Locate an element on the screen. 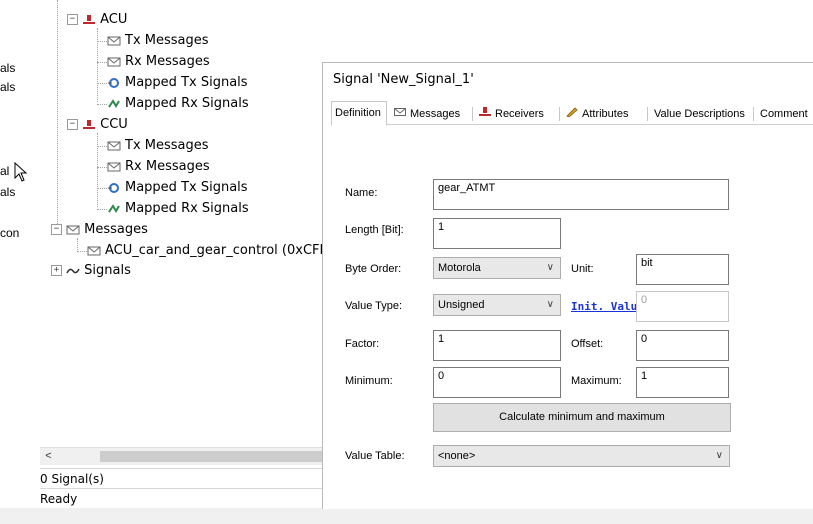  init-value-field: 0 is located at coordinates (682, 306).